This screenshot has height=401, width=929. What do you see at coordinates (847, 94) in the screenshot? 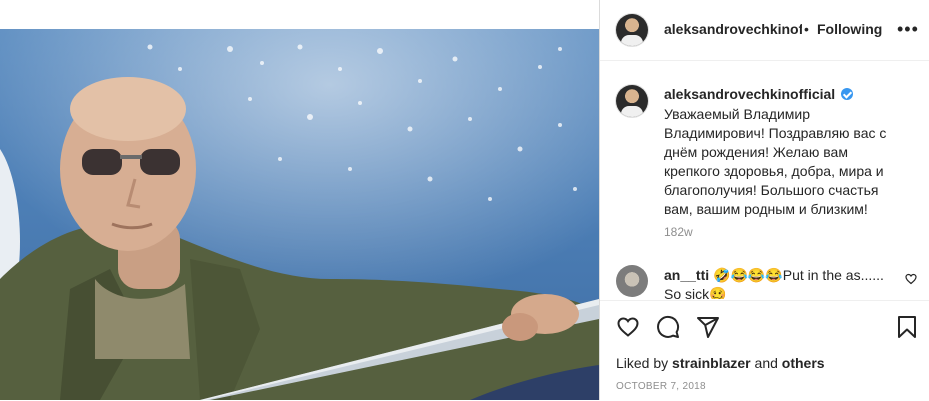
I see `verified-badge-icon` at bounding box center [847, 94].